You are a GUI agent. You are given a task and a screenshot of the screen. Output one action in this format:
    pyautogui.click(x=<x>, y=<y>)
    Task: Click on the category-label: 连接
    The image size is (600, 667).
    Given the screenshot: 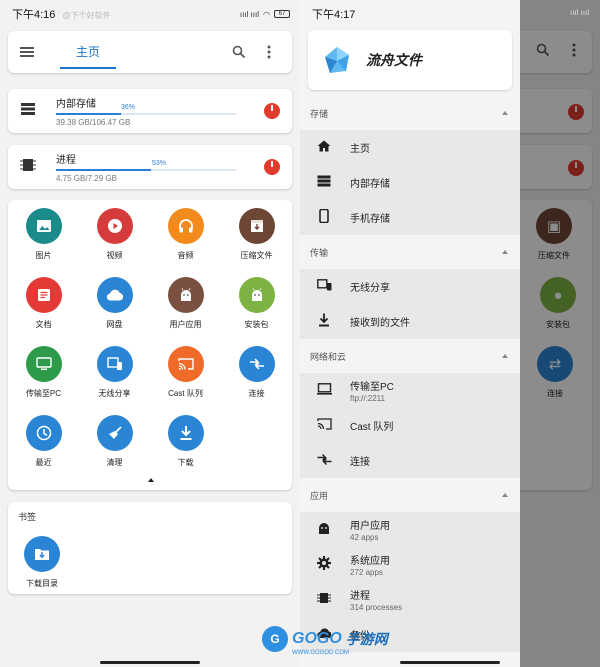 What is the action you would take?
    pyautogui.click(x=256, y=393)
    